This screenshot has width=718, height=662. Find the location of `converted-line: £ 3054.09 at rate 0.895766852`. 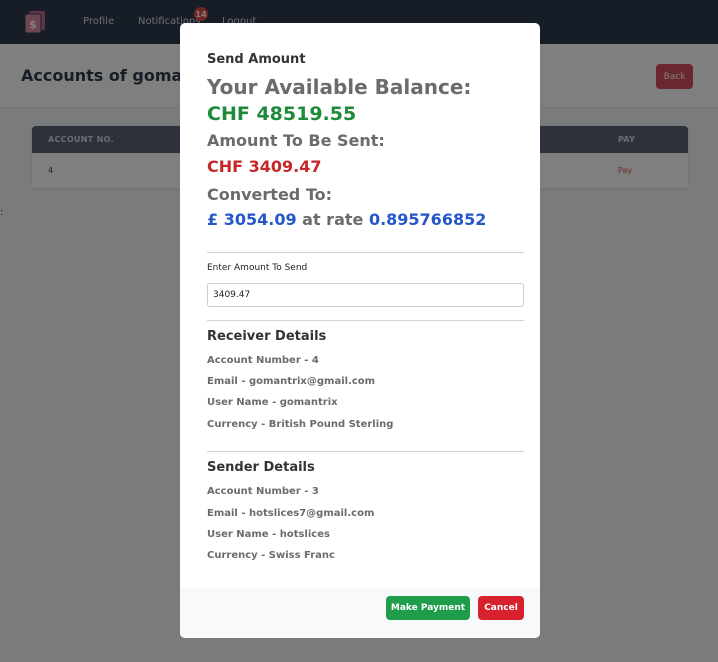

converted-line: £ 3054.09 at rate 0.895766852 is located at coordinates (346, 219).